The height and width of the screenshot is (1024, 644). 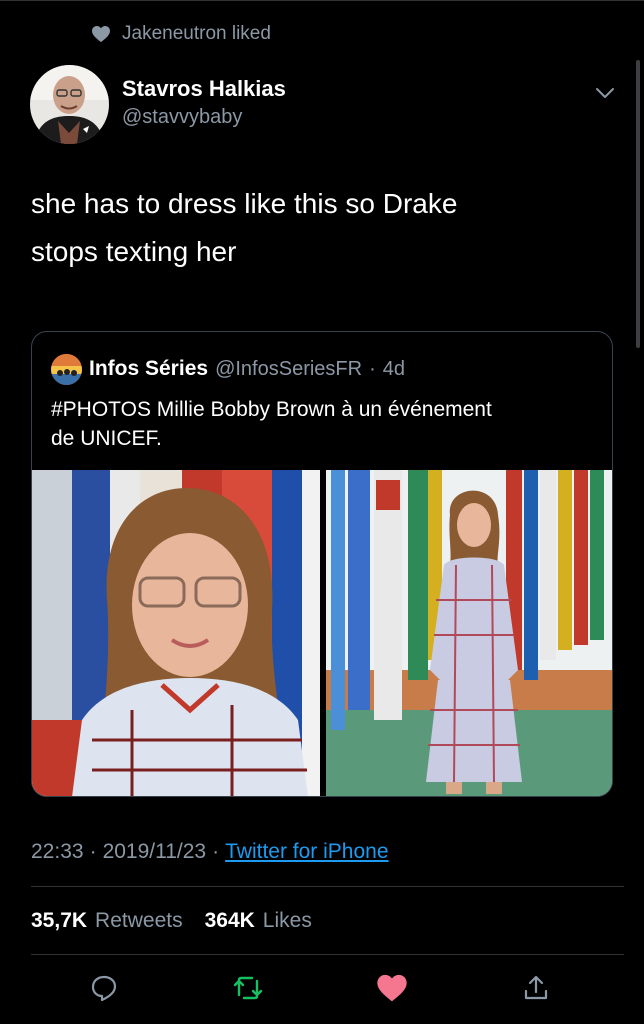 I want to click on share-button, so click(x=536, y=990).